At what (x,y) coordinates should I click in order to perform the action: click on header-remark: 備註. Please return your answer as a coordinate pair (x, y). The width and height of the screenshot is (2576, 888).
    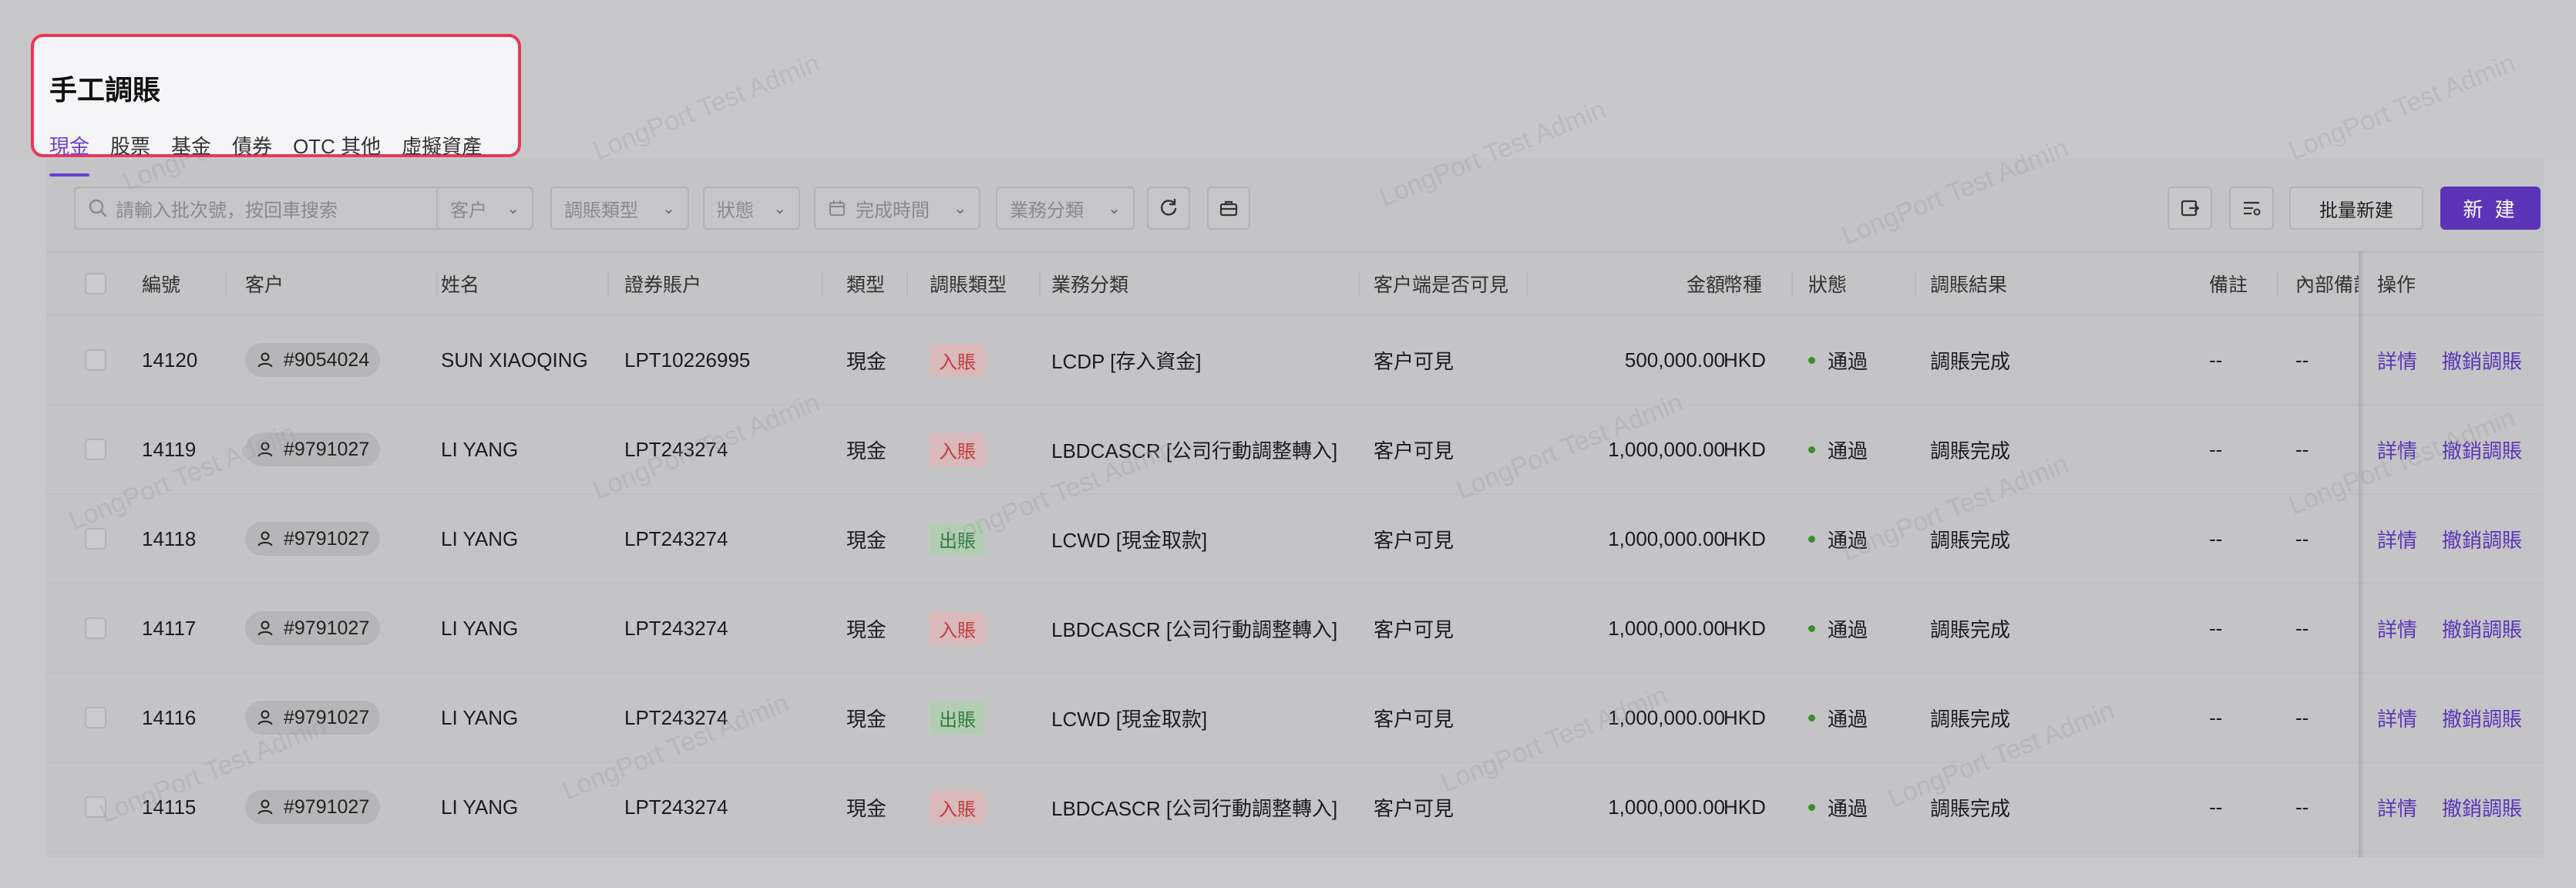
    Looking at the image, I should click on (2243, 284).